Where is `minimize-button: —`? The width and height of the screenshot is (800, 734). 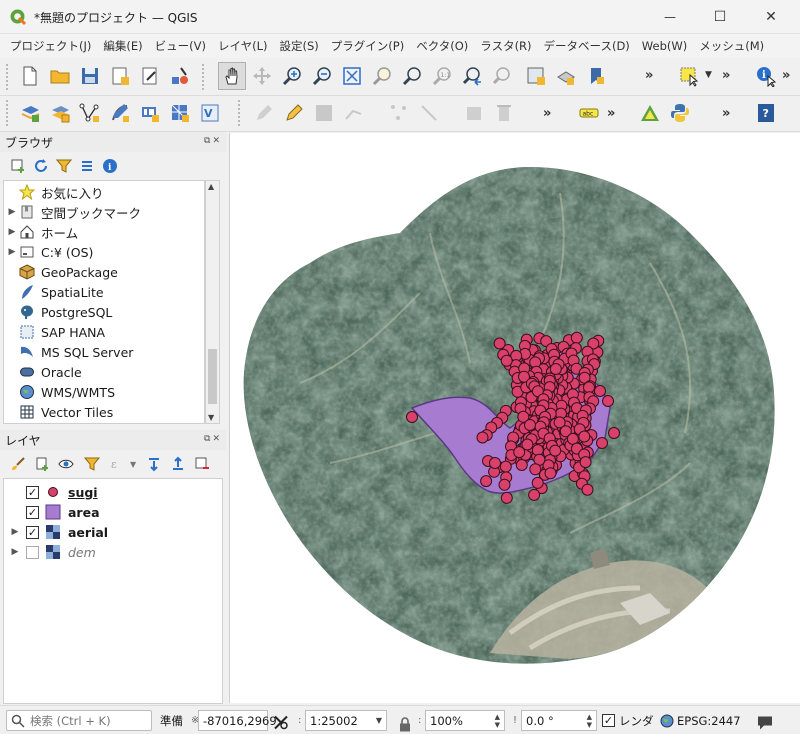 minimize-button: — is located at coordinates (670, 17).